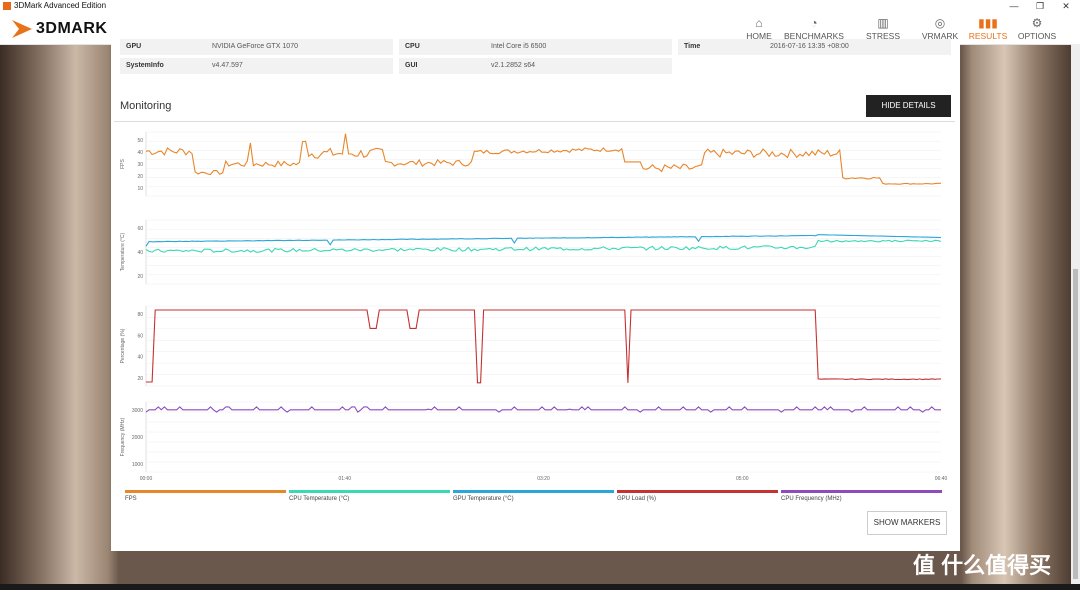 This screenshot has height=590, width=1080. I want to click on y-tick-label: 80, so click(140, 315).